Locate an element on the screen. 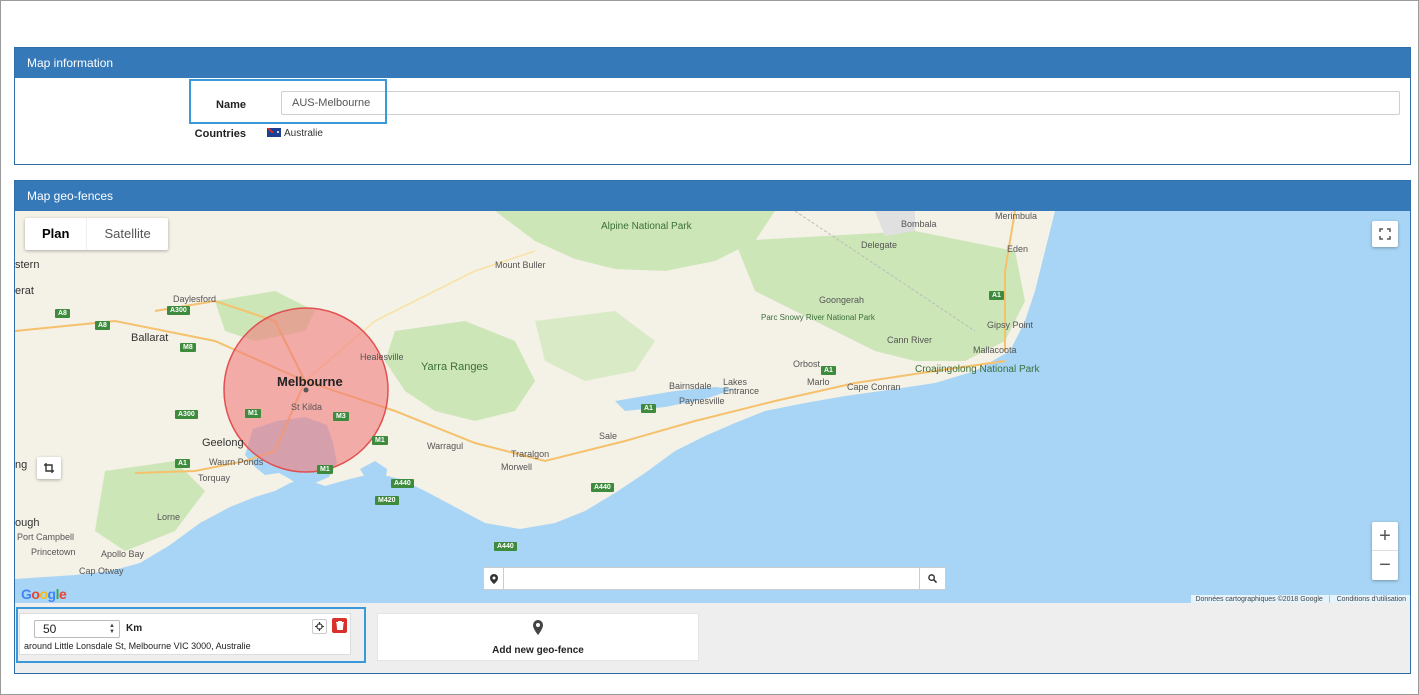  map-label-st-kilda: St Kilda is located at coordinates (307, 407).